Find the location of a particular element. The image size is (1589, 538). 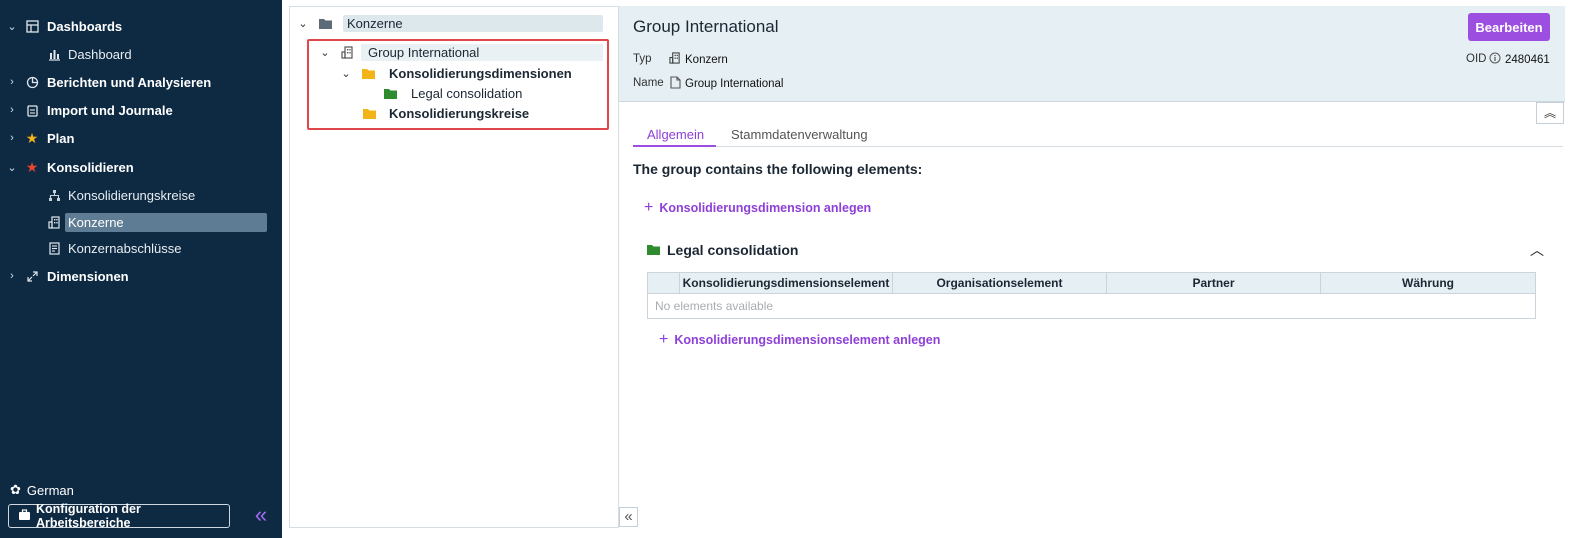

oid-value: 2480461 is located at coordinates (1519, 59).